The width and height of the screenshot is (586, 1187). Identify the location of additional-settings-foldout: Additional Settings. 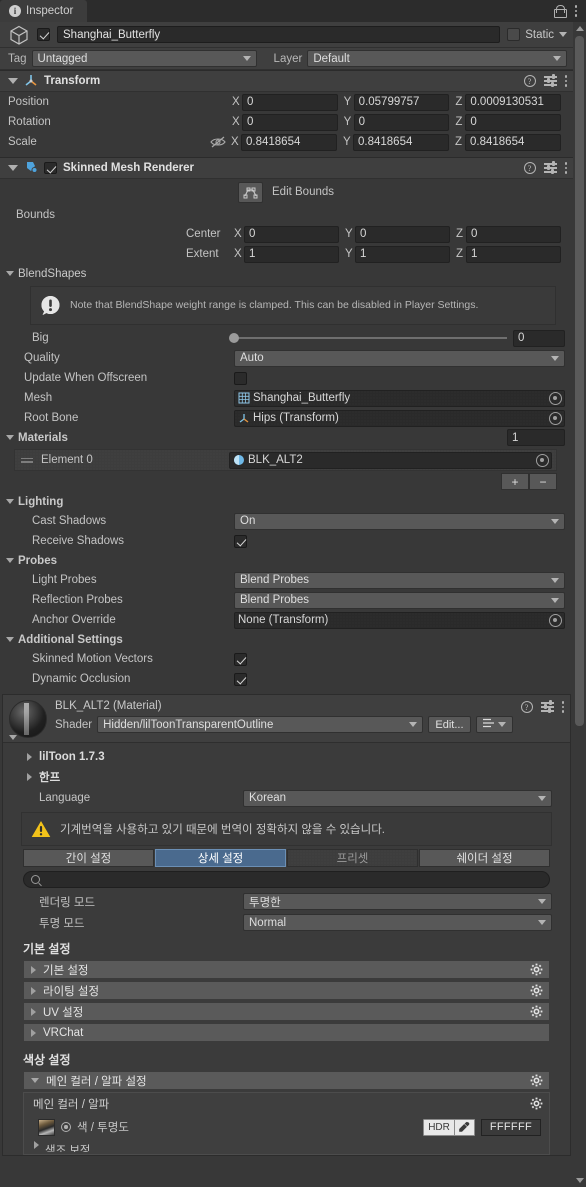
(286, 639).